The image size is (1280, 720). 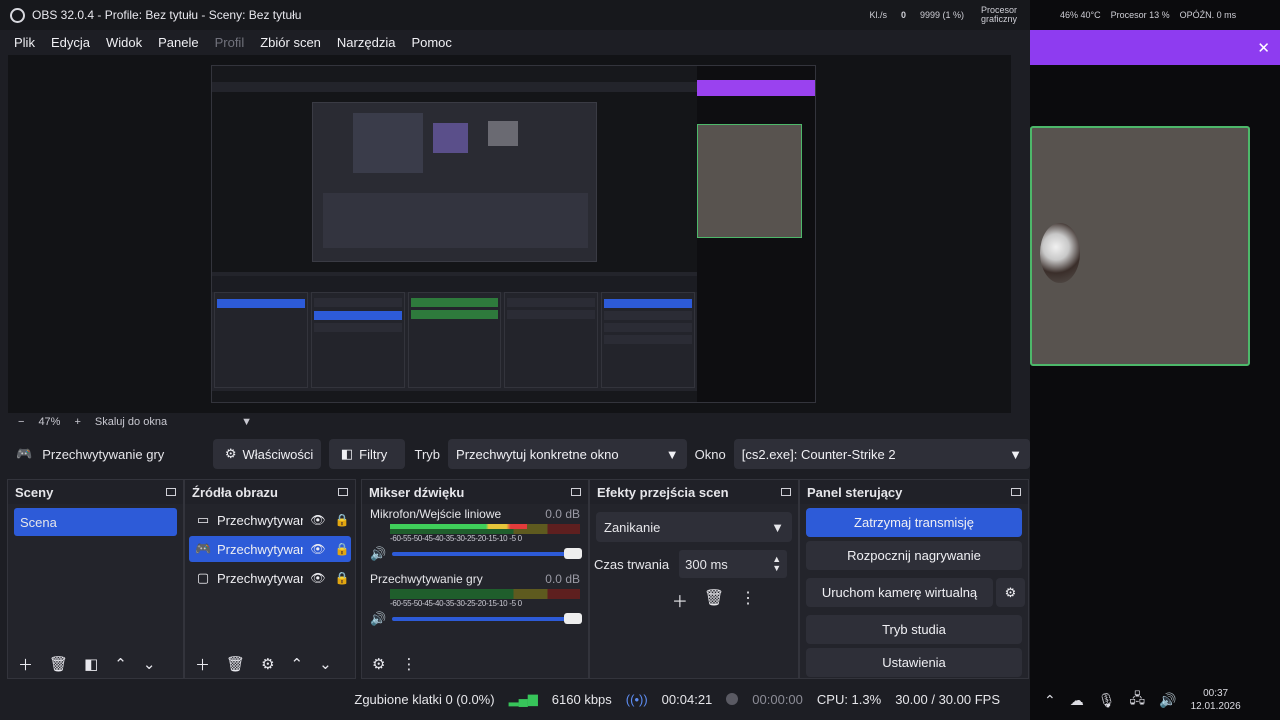 I want to click on advanced-audio-icon: ⚙, so click(x=378, y=664).